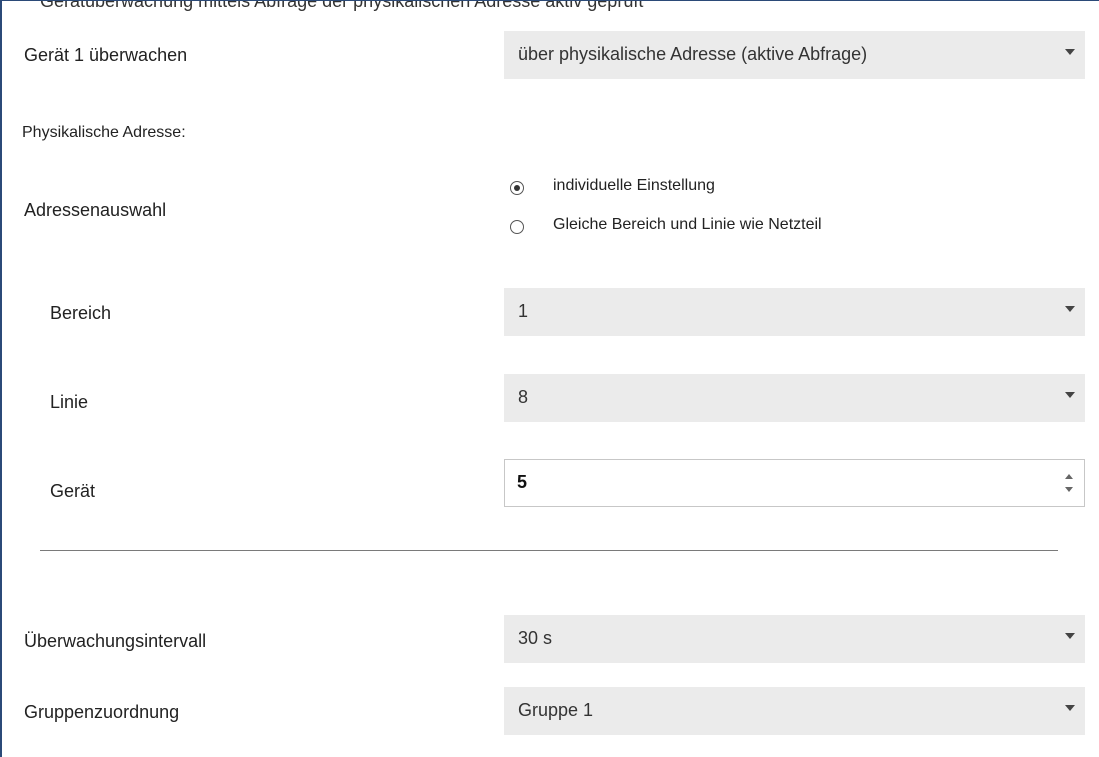  What do you see at coordinates (794, 483) in the screenshot?
I see `device-number-stepper: 5` at bounding box center [794, 483].